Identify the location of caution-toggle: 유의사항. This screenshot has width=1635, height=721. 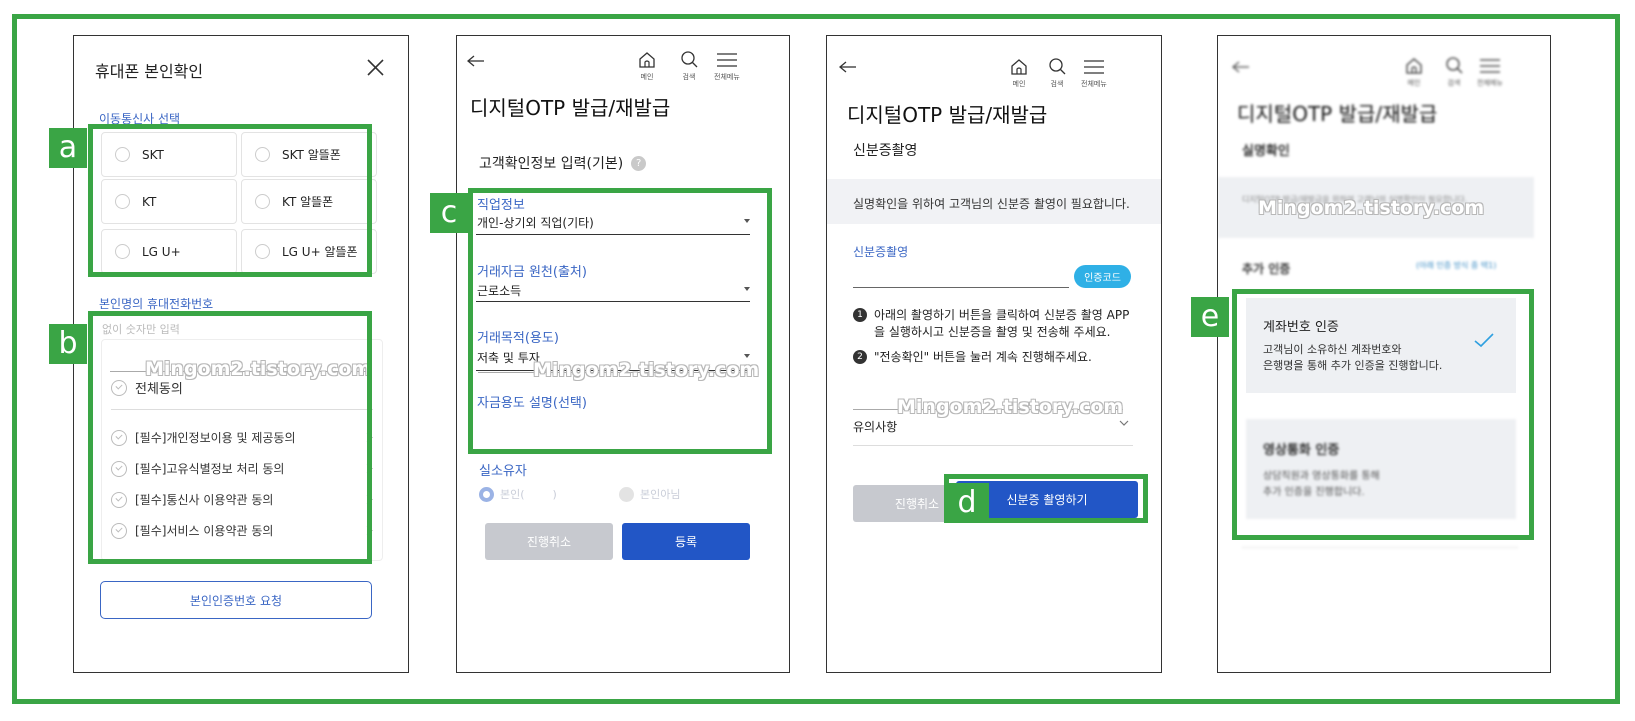
(875, 426).